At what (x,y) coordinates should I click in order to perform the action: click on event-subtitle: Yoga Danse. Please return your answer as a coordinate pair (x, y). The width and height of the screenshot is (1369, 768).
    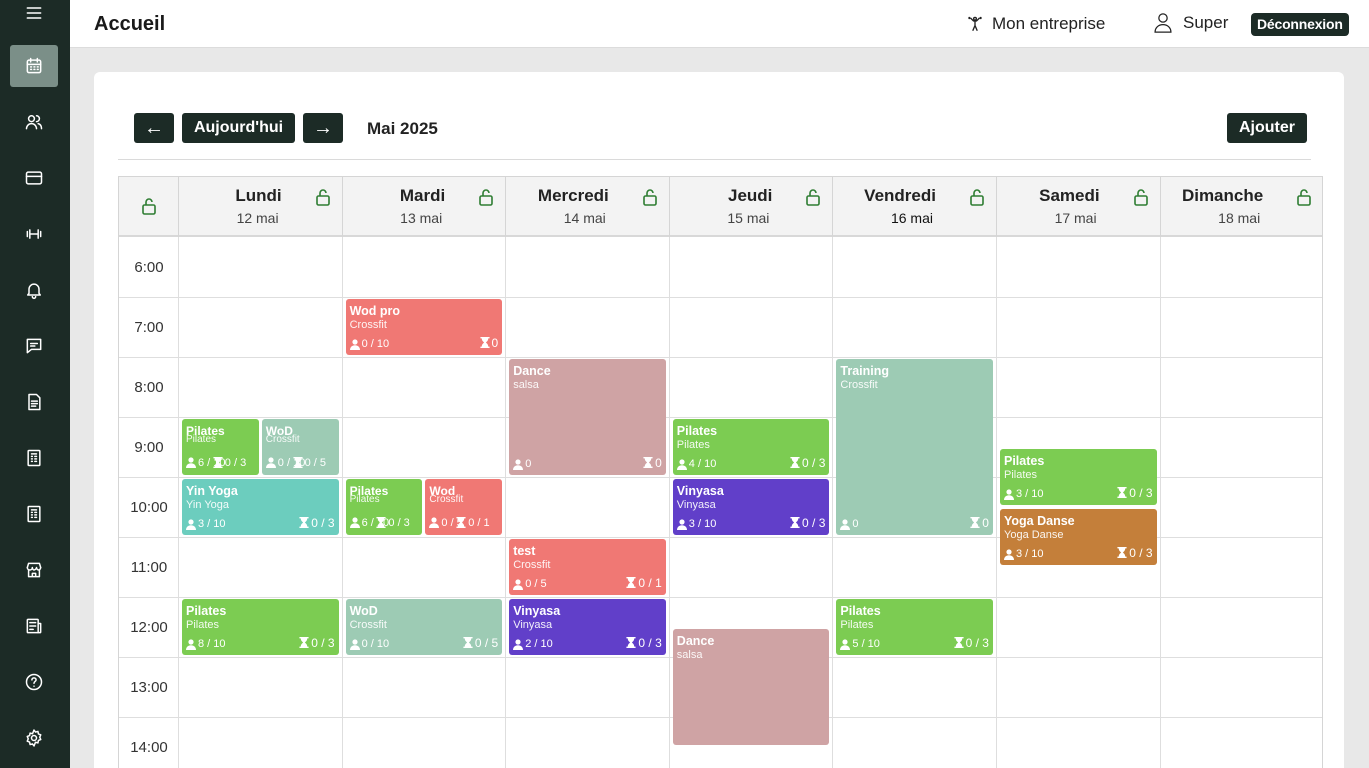
    Looking at the image, I should click on (1034, 535).